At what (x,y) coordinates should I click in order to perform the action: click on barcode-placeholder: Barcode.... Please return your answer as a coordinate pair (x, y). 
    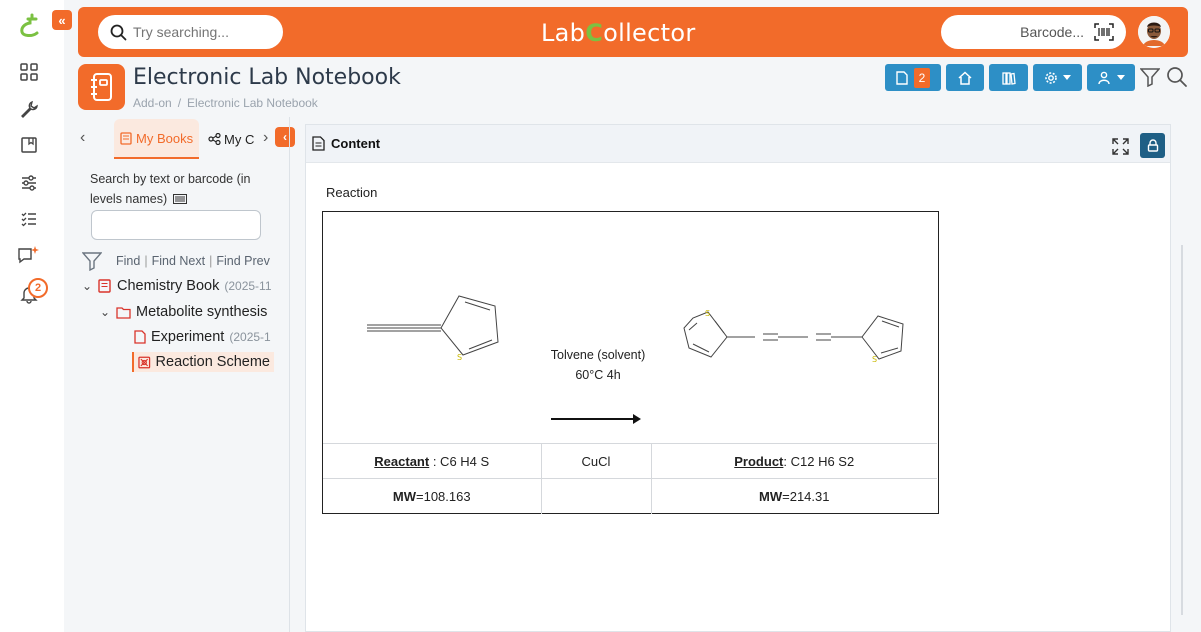
    Looking at the image, I should click on (1052, 32).